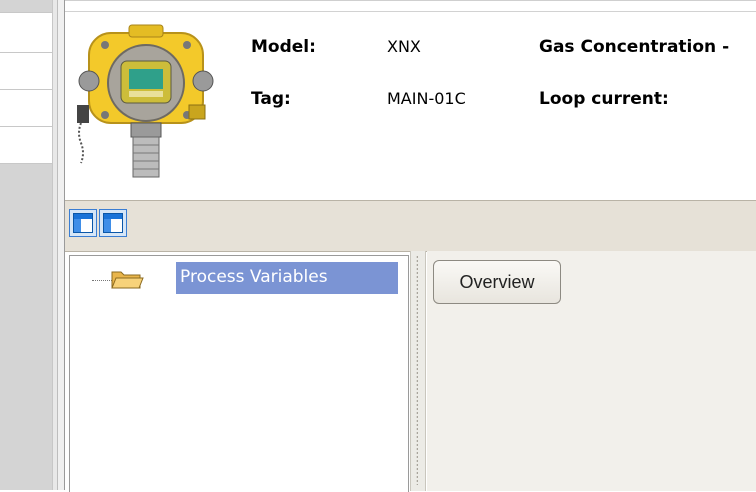 Image resolution: width=756 pixels, height=492 pixels. Describe the element at coordinates (127, 280) in the screenshot. I see `folder-open-icon` at that location.